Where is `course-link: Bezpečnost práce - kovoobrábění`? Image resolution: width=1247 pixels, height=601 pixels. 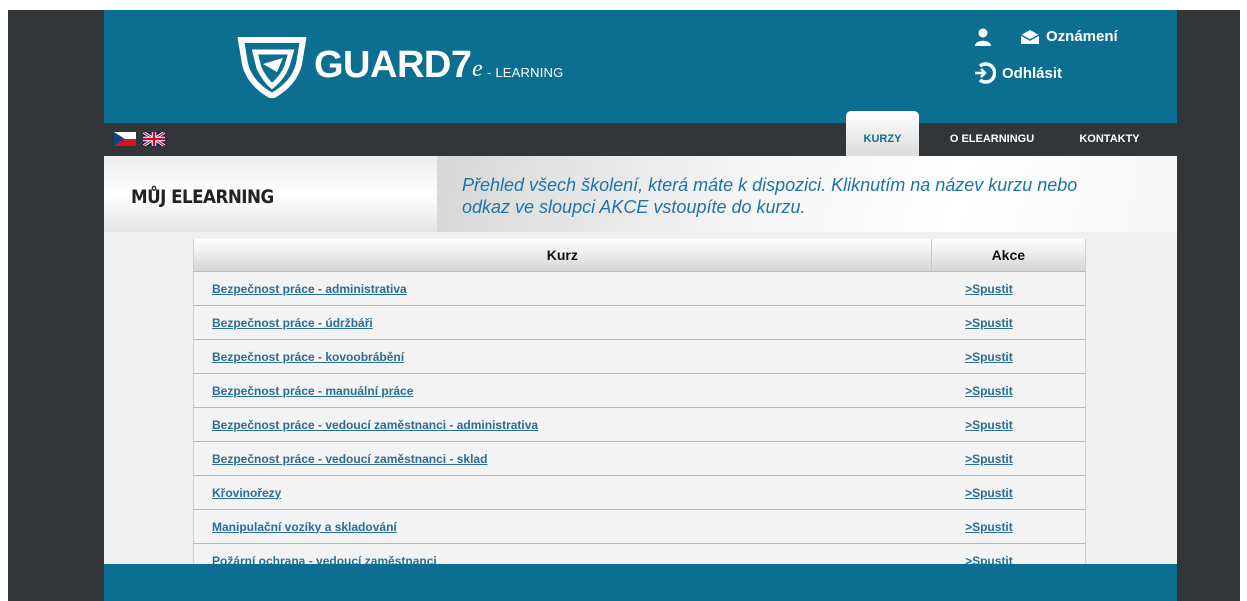 course-link: Bezpečnost práce - kovoobrábění is located at coordinates (308, 357).